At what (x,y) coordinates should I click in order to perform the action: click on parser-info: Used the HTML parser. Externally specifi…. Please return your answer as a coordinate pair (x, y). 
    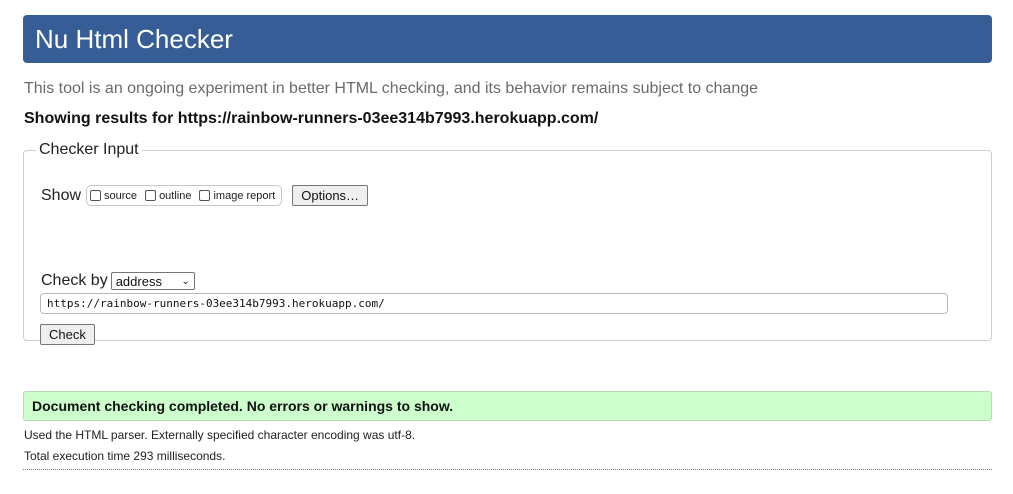
    Looking at the image, I should click on (220, 435).